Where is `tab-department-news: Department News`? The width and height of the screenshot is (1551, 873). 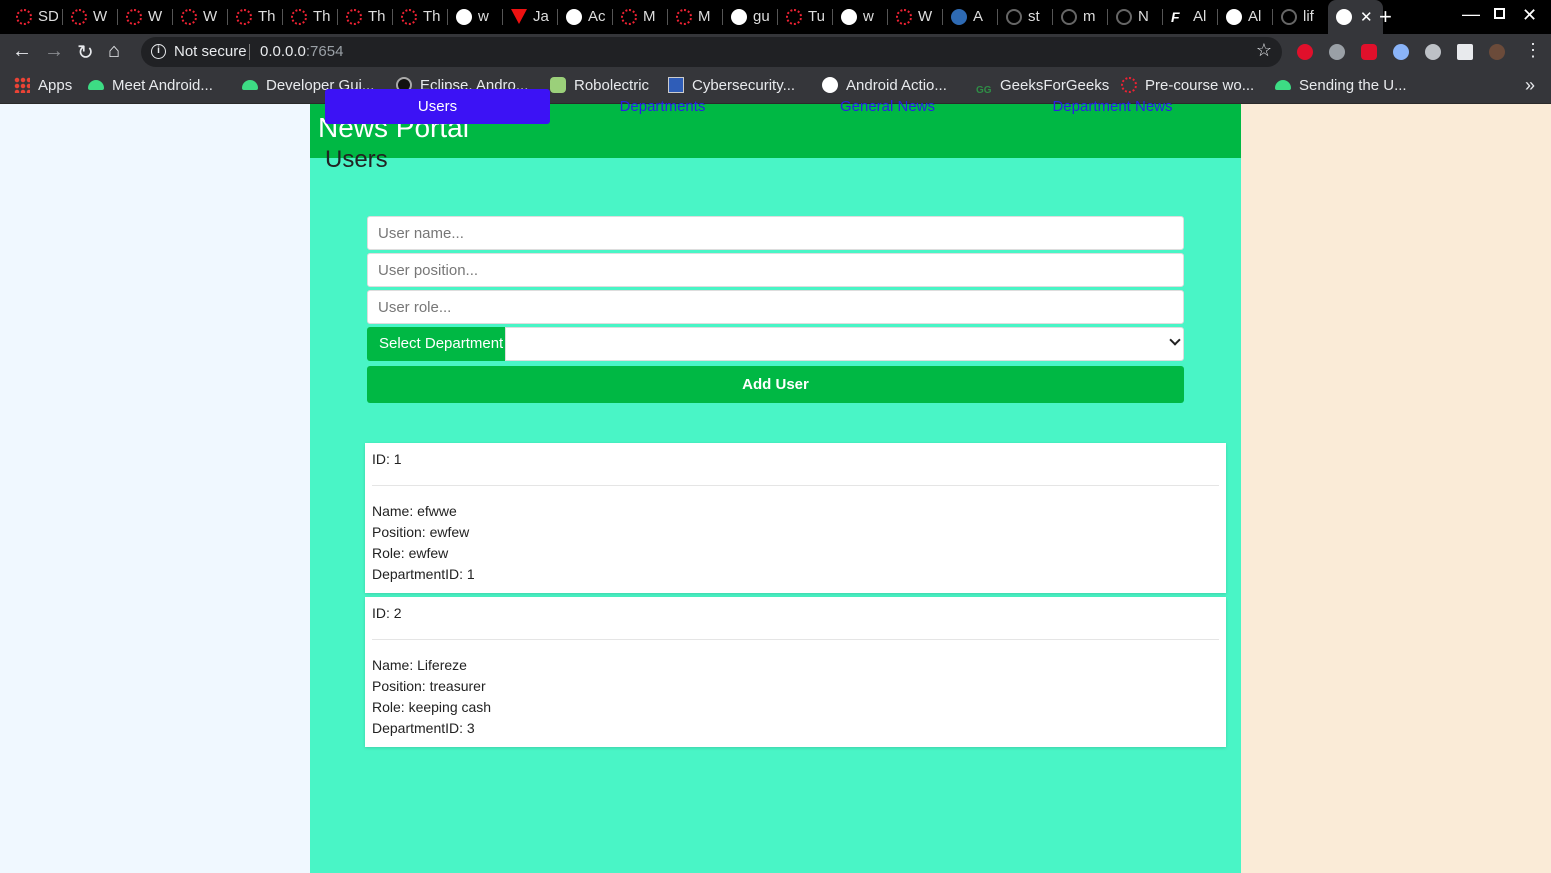 tab-department-news: Department News is located at coordinates (1112, 106).